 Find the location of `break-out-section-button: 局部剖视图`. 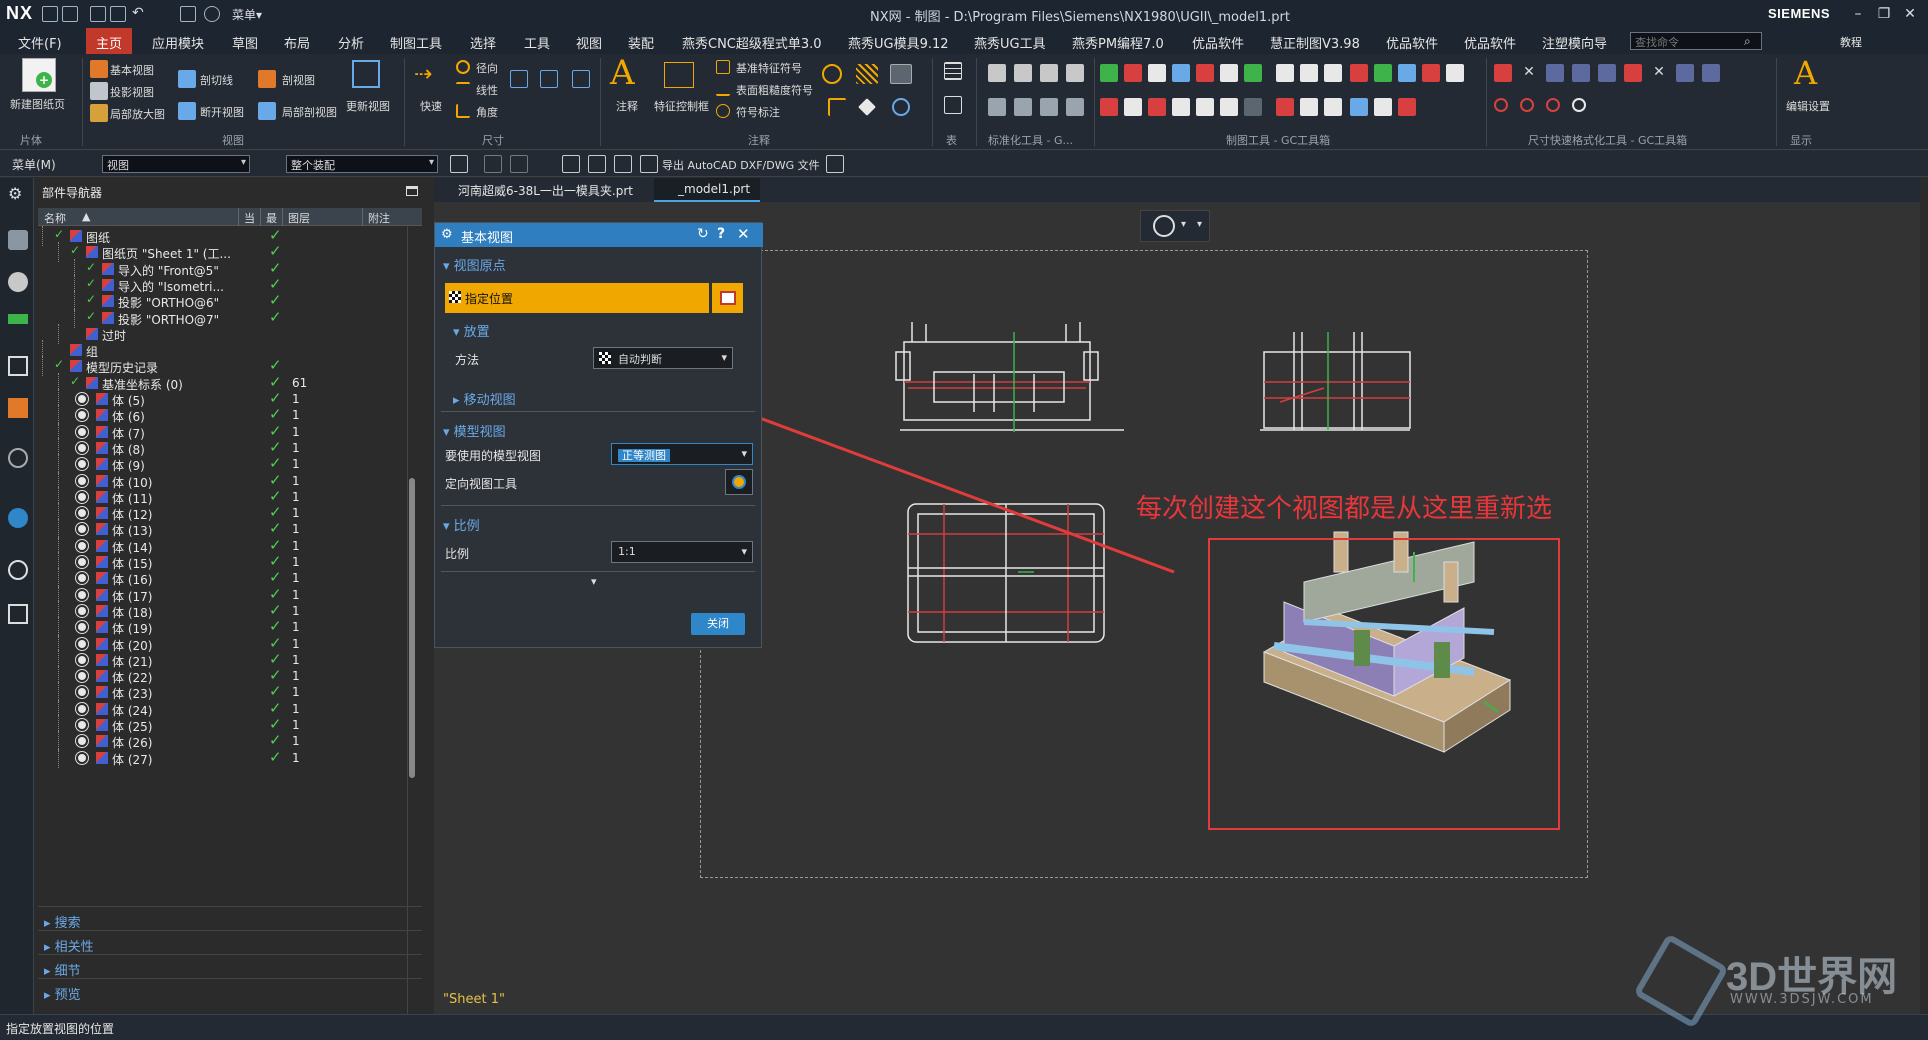

break-out-section-button: 局部剖视图 is located at coordinates (309, 112).